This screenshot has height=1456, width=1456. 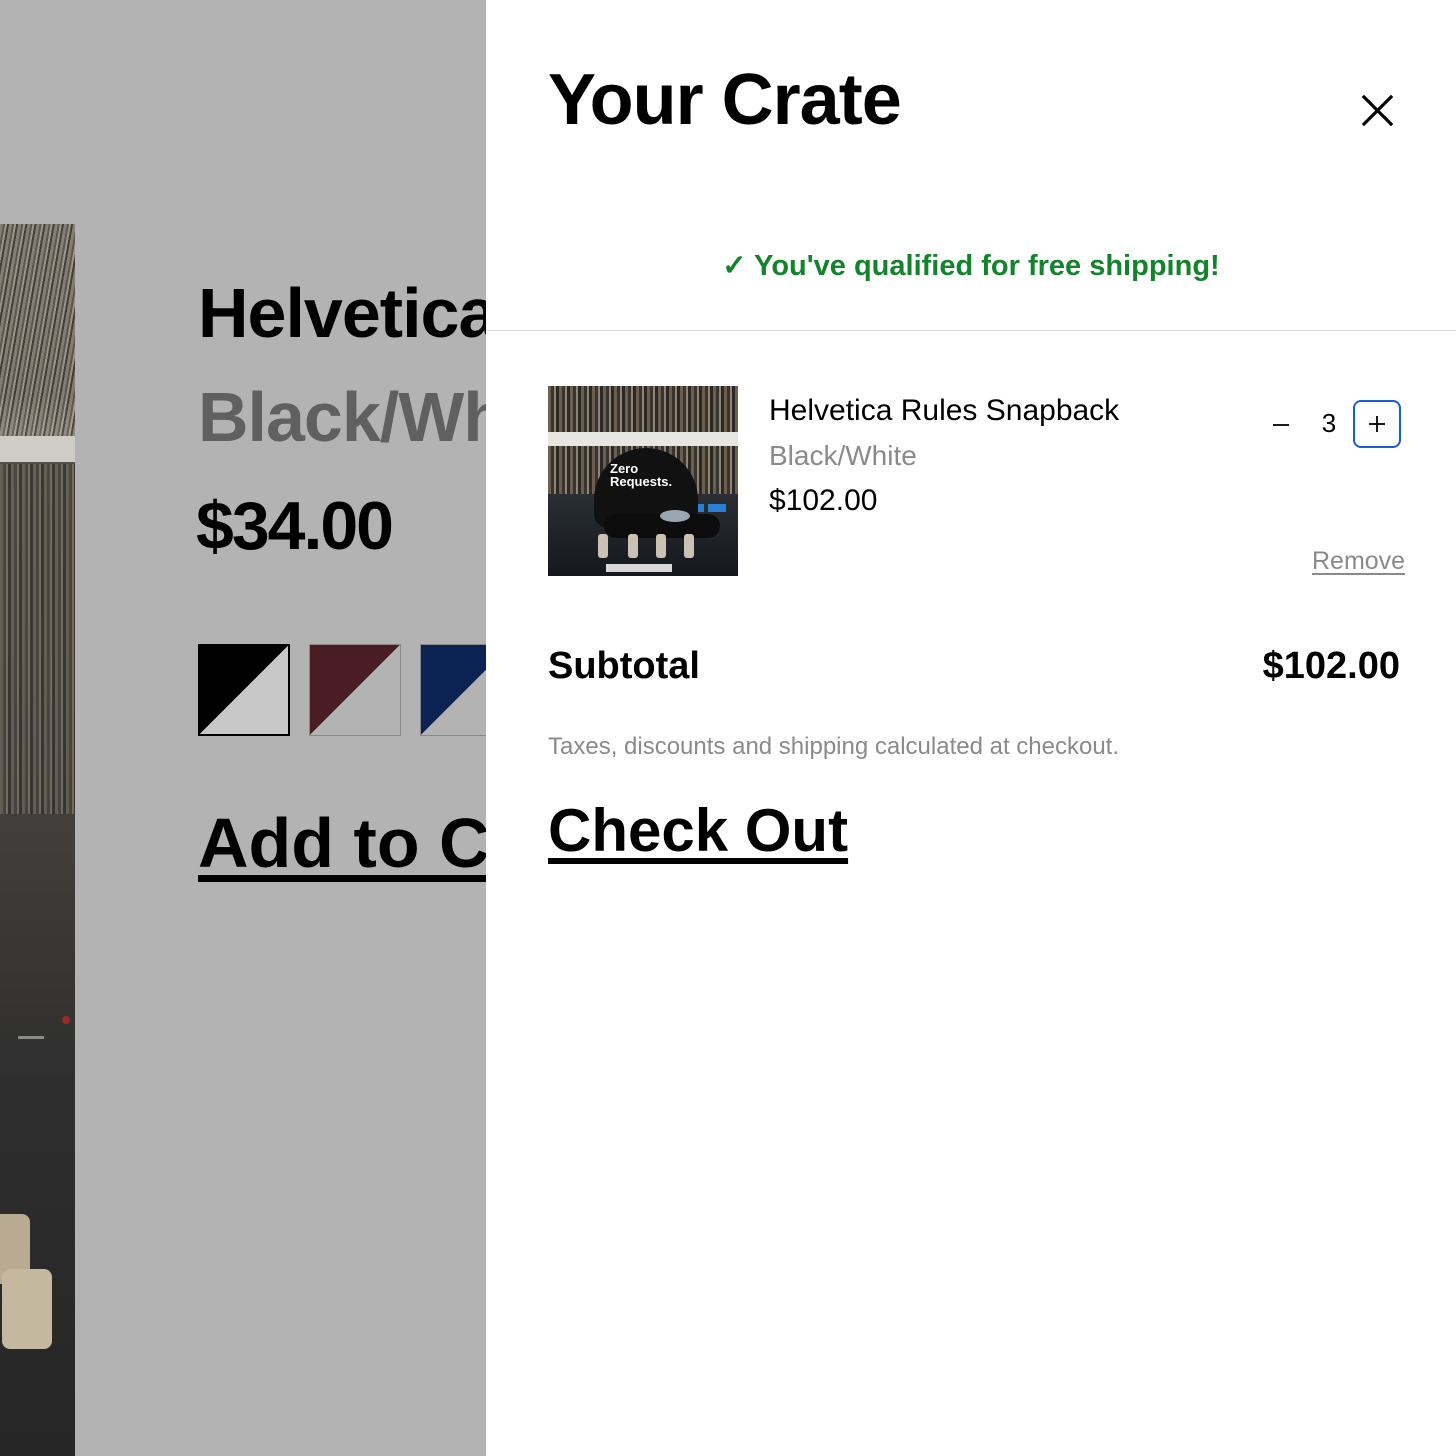 I want to click on minus-icon, so click(x=1281, y=425).